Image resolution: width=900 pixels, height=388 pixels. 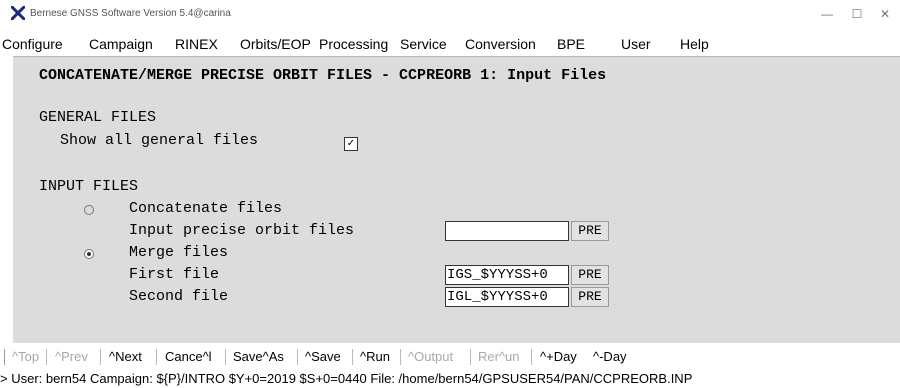 What do you see at coordinates (206, 208) in the screenshot?
I see `concatenate-files-label: Concatenate files` at bounding box center [206, 208].